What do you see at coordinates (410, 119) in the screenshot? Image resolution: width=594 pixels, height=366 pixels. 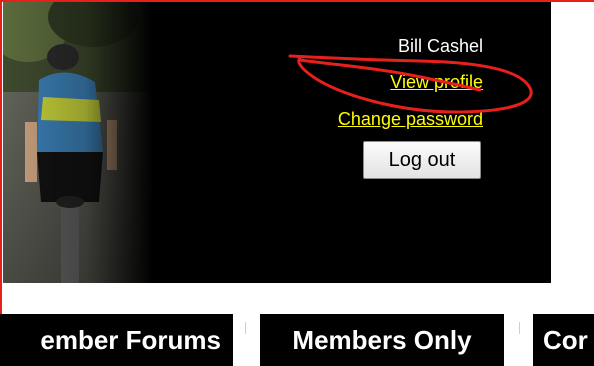 I see `change-password-link: Change password` at bounding box center [410, 119].